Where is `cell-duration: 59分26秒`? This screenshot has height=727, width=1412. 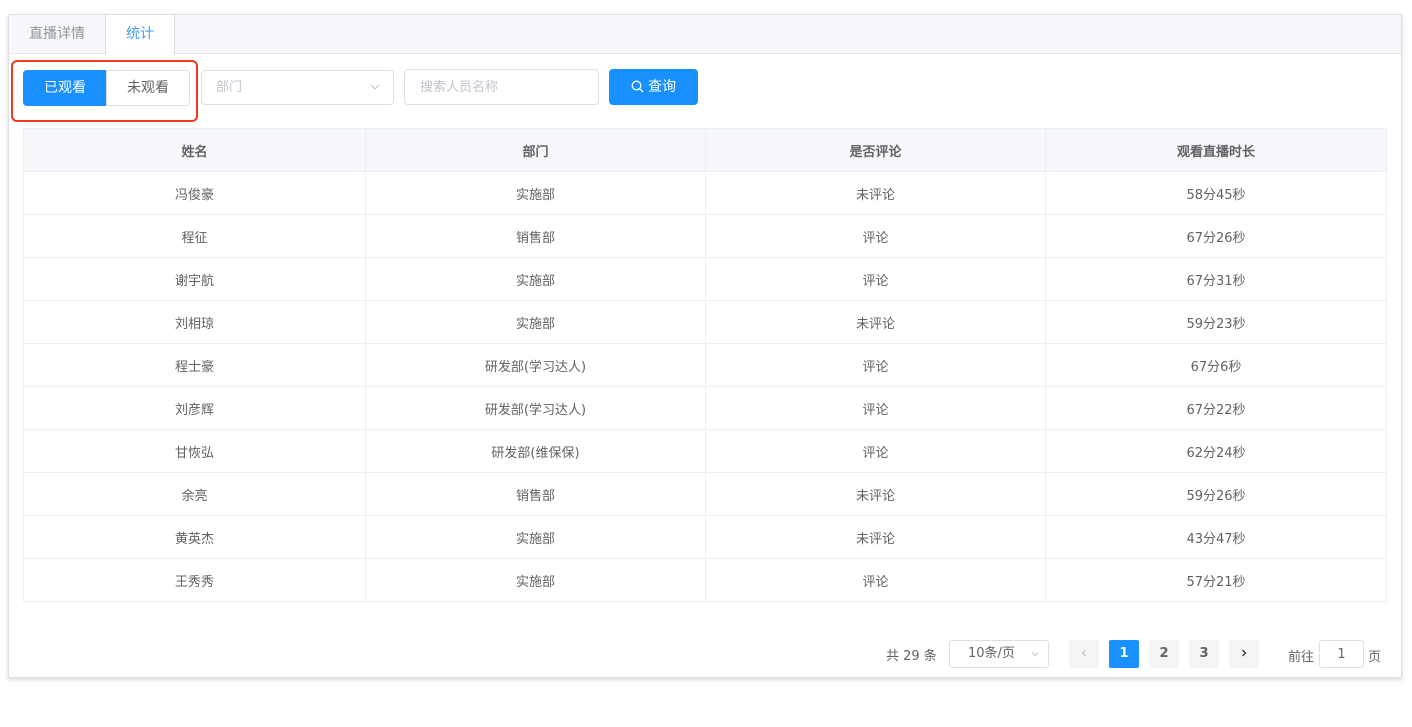 cell-duration: 59分26秒 is located at coordinates (1216, 494).